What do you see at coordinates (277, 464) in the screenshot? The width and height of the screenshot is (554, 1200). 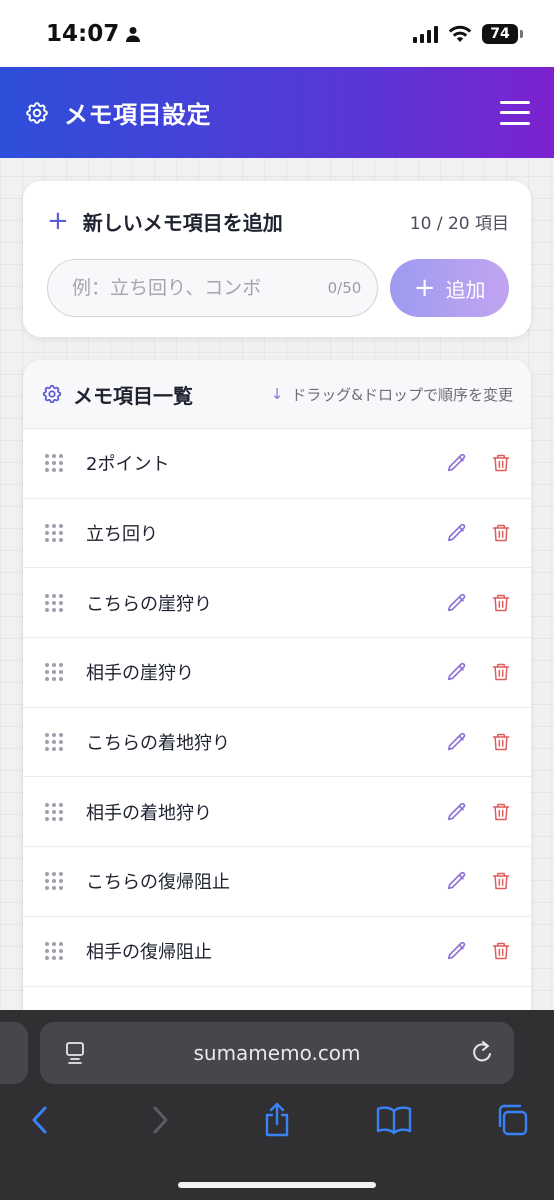 I see `memo-list-item: 2ポイント` at bounding box center [277, 464].